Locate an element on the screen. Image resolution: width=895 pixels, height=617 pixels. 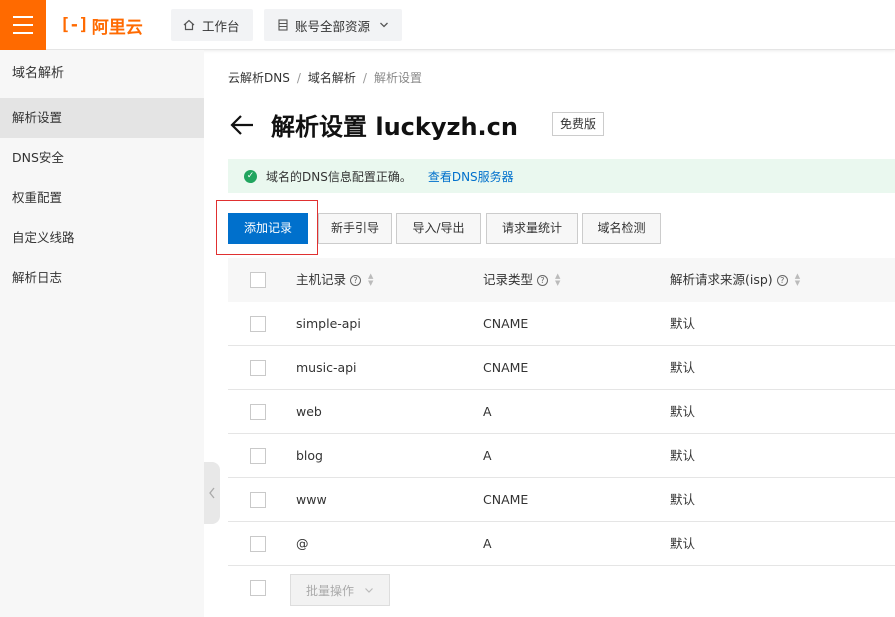
sidebar-item-custom-line: 自定义线路 is located at coordinates (102, 238).